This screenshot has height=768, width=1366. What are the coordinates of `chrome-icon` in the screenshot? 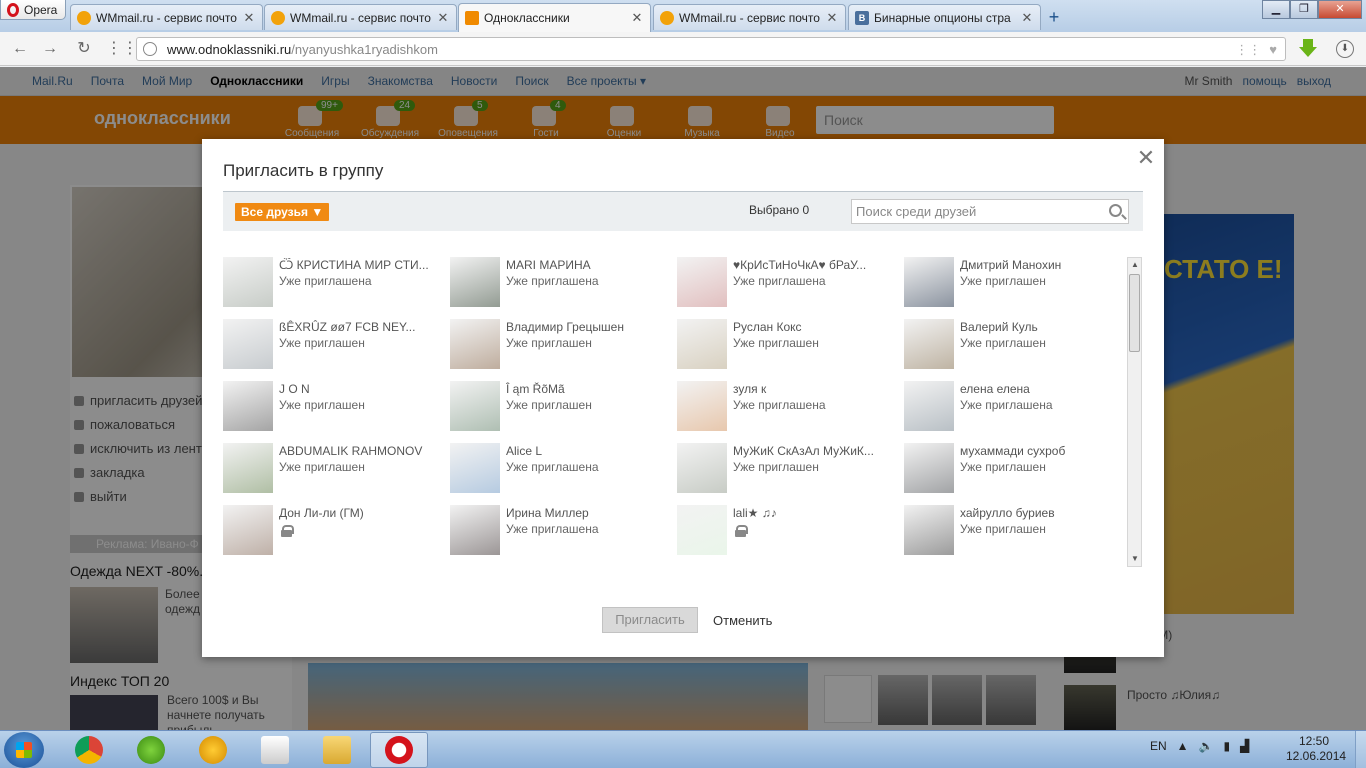 It's located at (89, 750).